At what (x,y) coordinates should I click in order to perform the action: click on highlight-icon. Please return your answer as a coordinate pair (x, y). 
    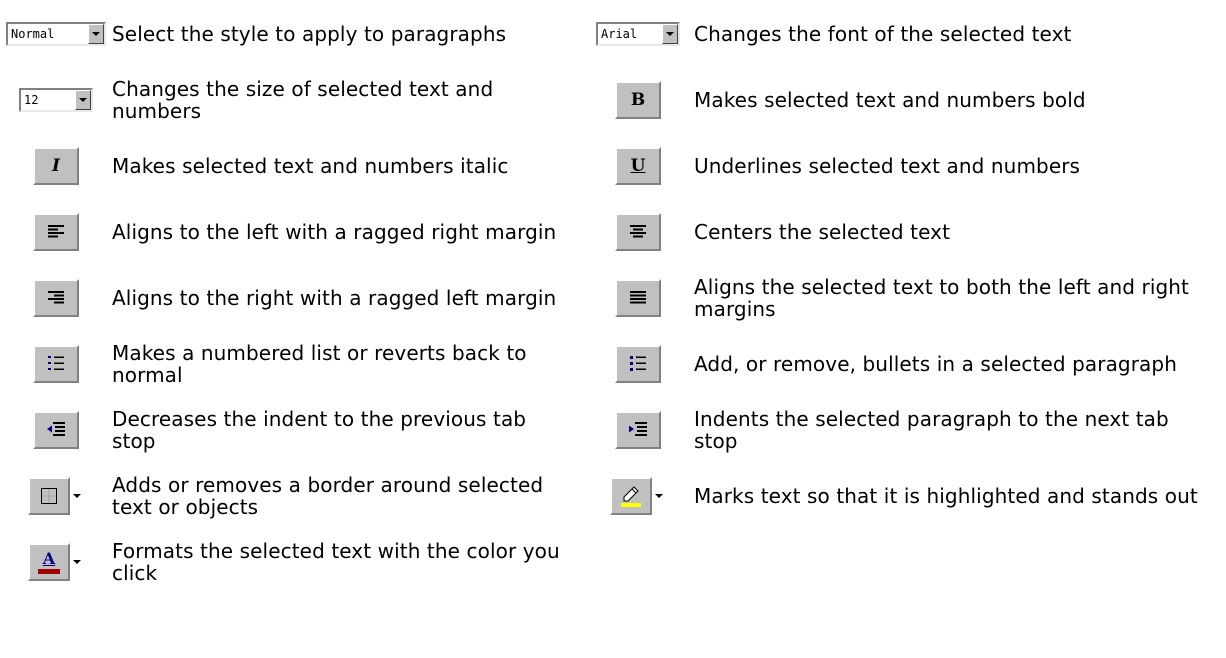
    Looking at the image, I should click on (631, 496).